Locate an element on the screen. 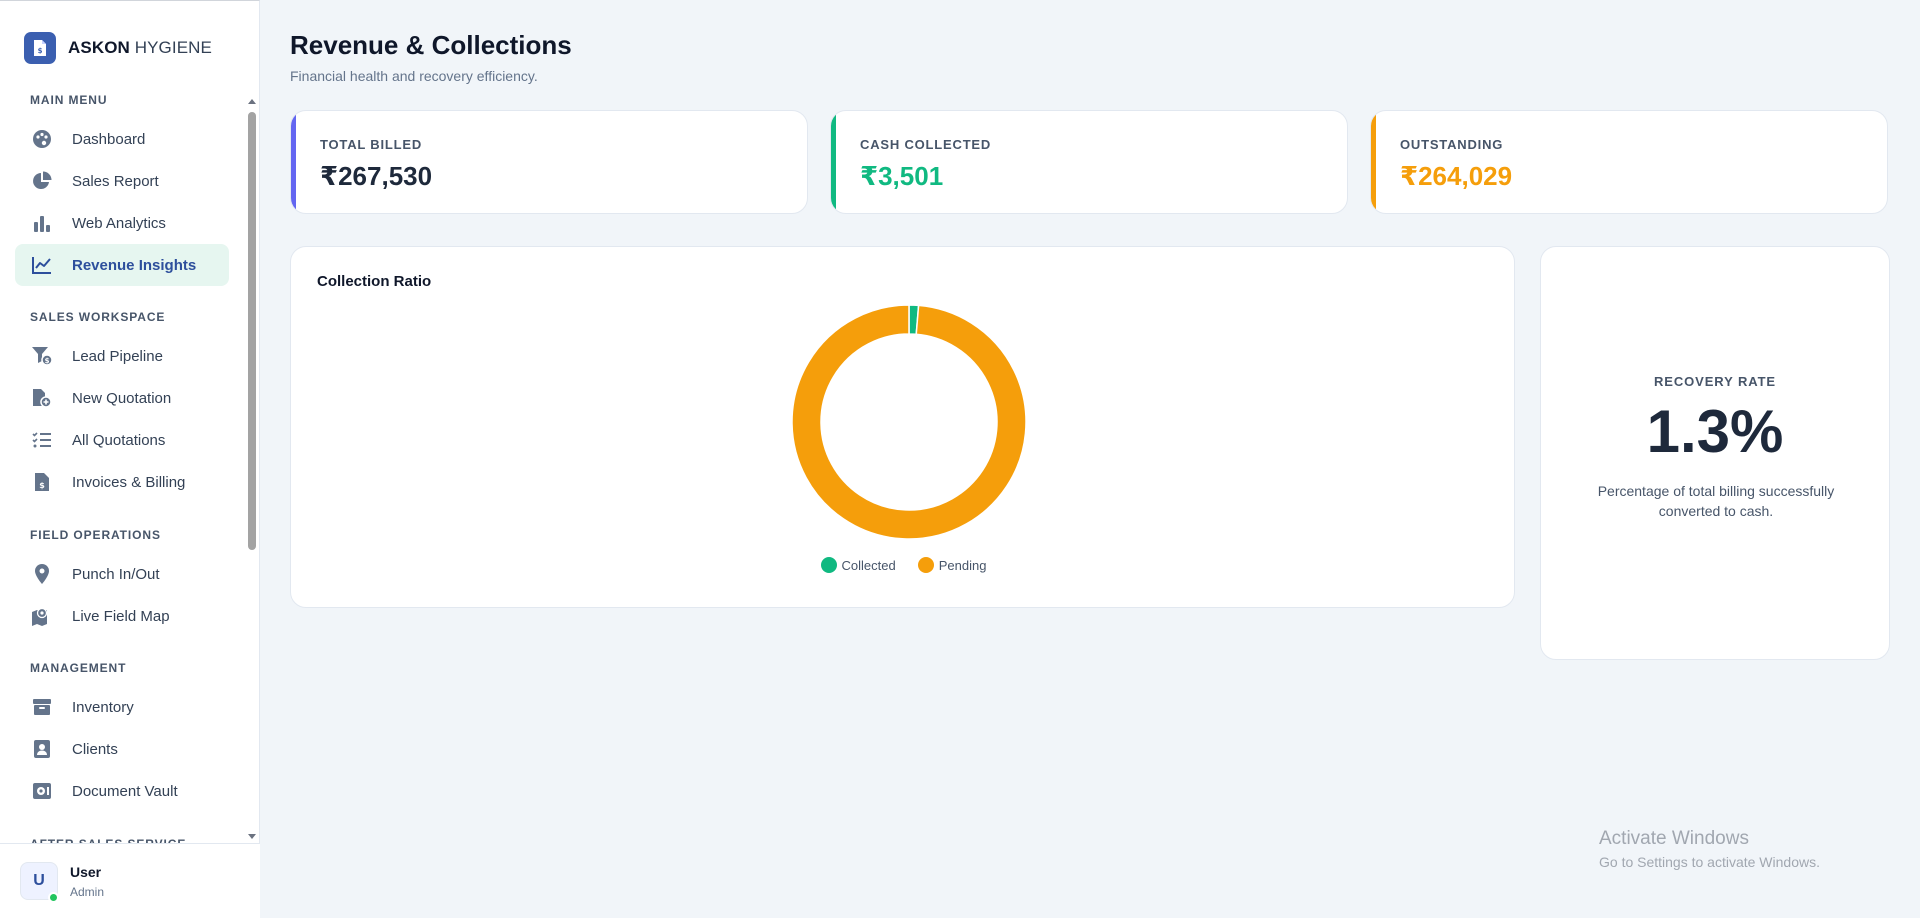 The width and height of the screenshot is (1920, 918). list-check-icon is located at coordinates (42, 440).